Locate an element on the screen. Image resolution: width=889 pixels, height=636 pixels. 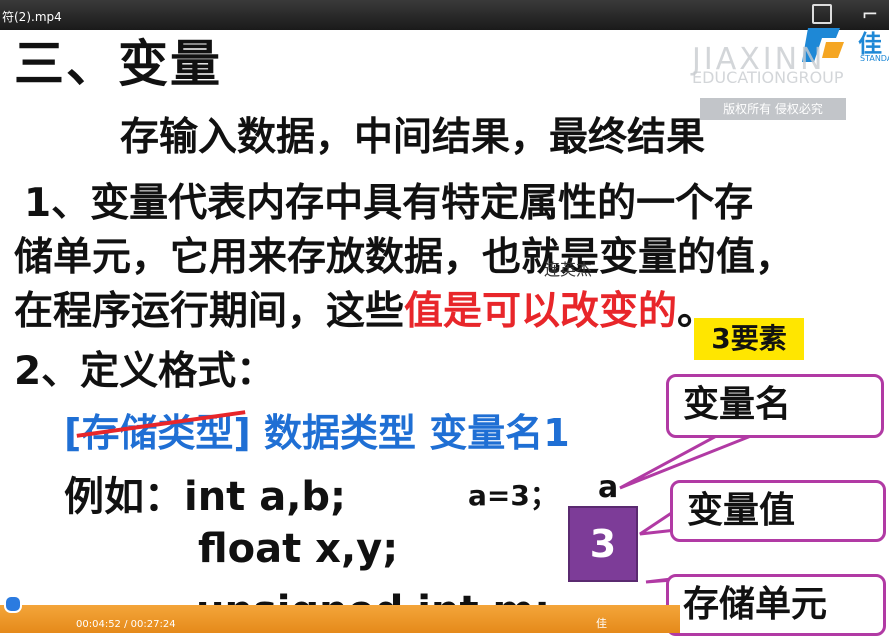
progress-handle is located at coordinates (13, 604).